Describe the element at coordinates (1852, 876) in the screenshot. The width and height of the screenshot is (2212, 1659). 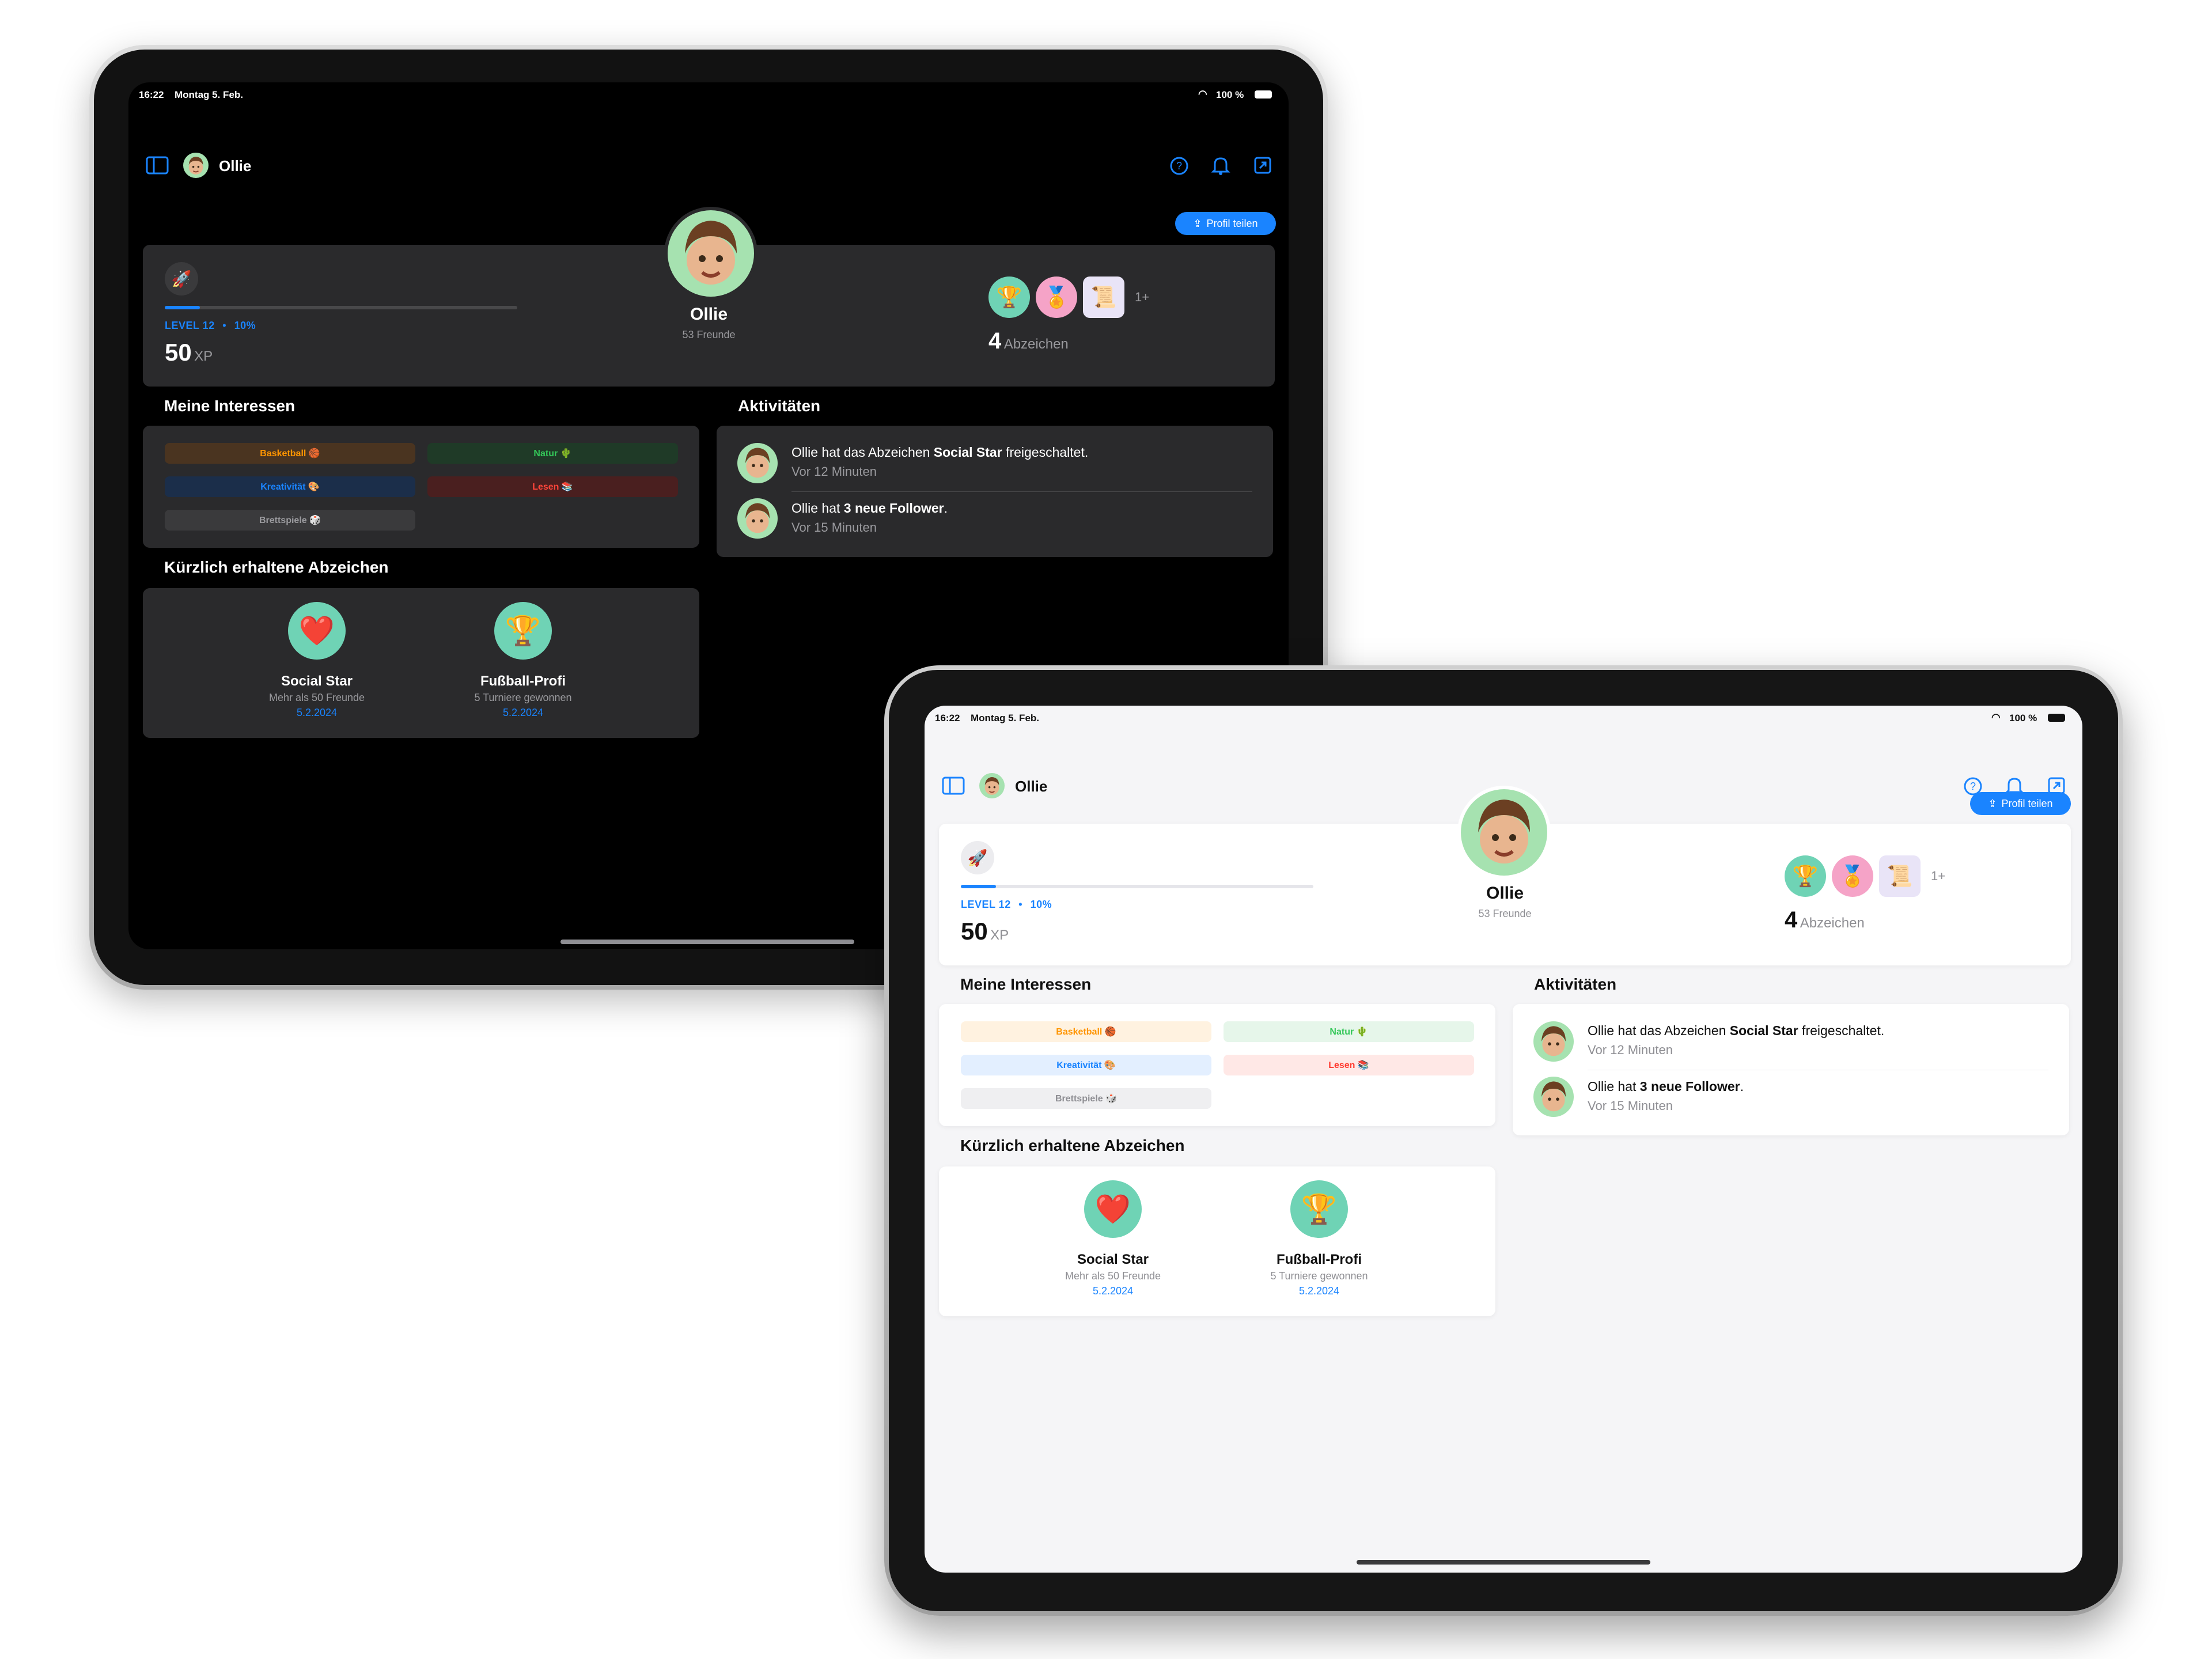
I see `medal-icon: 🏅` at that location.